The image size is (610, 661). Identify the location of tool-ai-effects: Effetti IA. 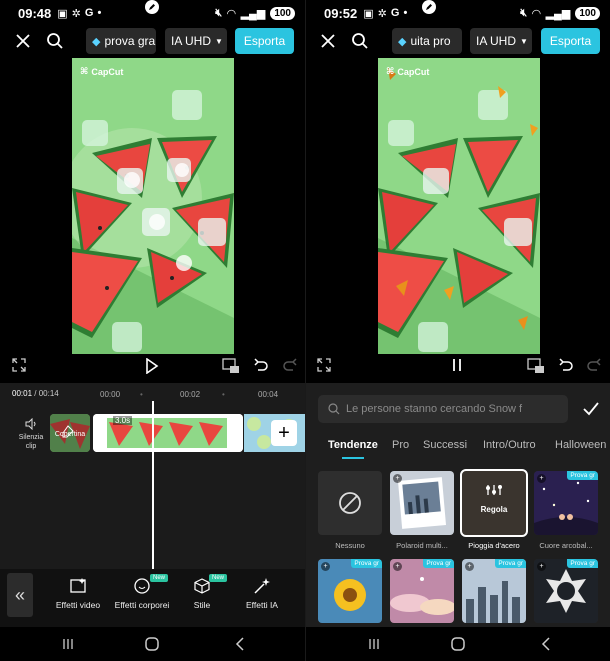
(262, 592).